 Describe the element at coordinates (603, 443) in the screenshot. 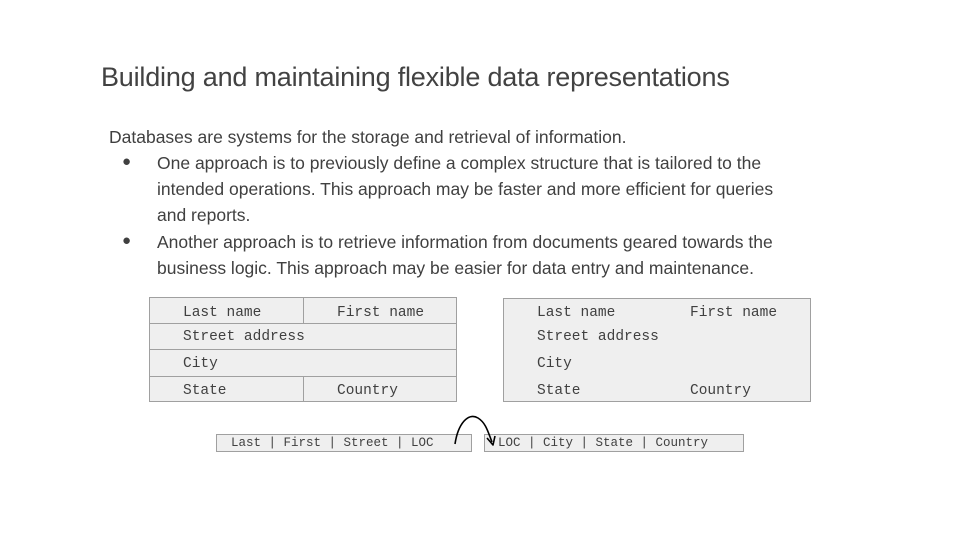

I see `right-strip-text: LOC | City | State | Country` at that location.